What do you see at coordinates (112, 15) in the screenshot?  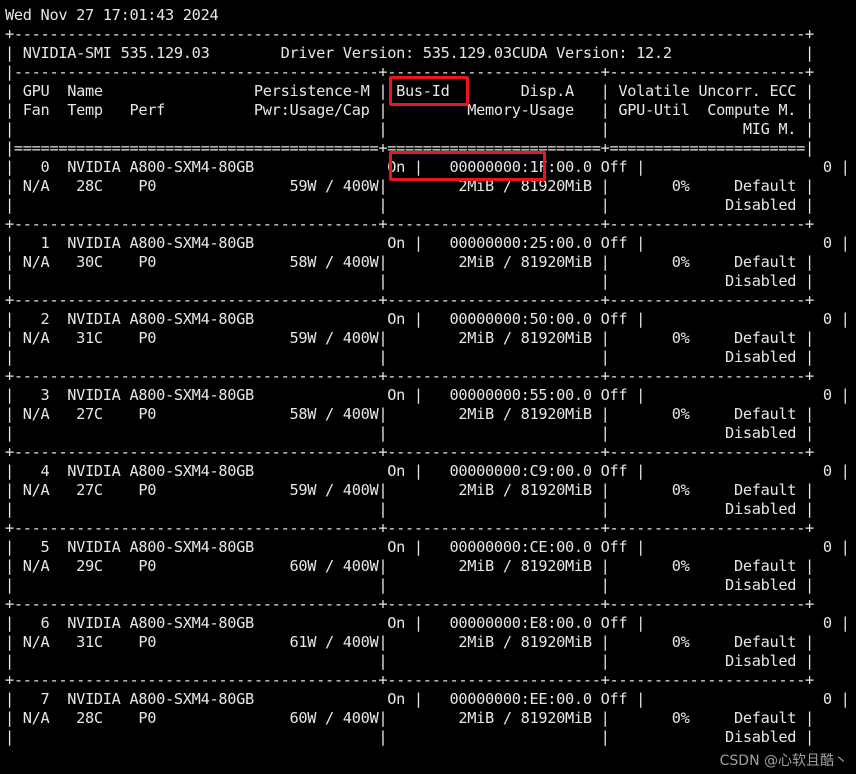 I see `timestamp: Wed Nov 27 17:01:43 2024` at bounding box center [112, 15].